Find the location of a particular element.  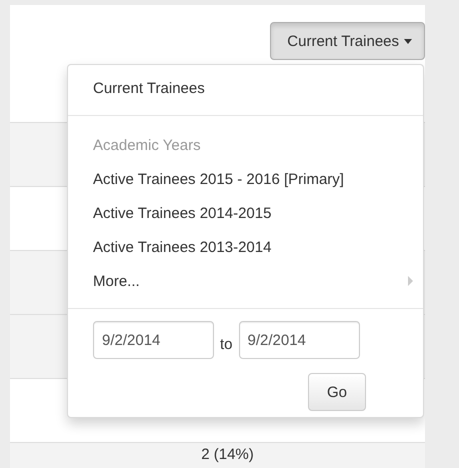

menu-item: Active Trainees 2014-2015 is located at coordinates (245, 213).